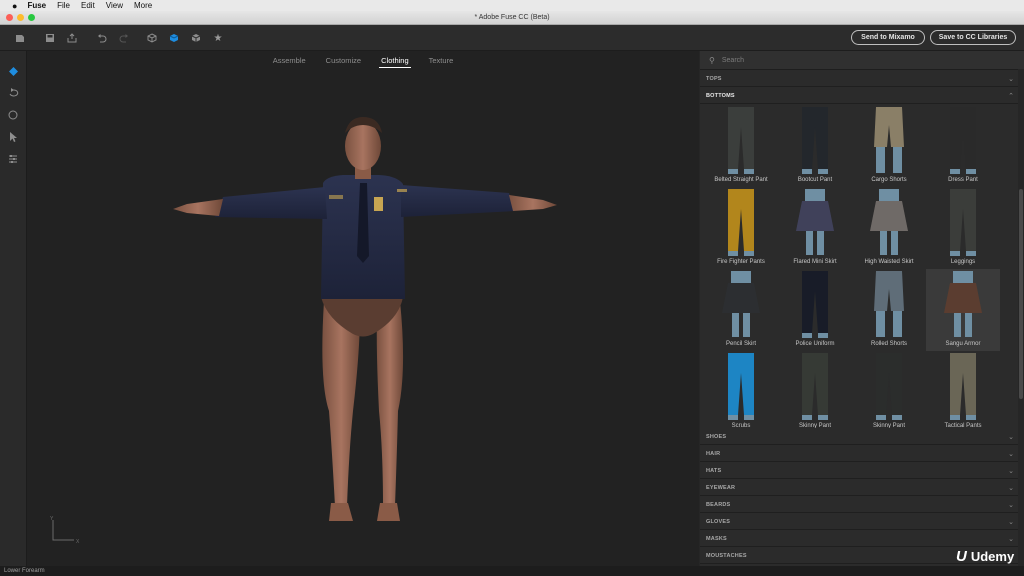 Image resolution: width=1024 pixels, height=576 pixels. Describe the element at coordinates (859, 488) in the screenshot. I see `category-eyewear: EYEWEAR ⌄` at that location.